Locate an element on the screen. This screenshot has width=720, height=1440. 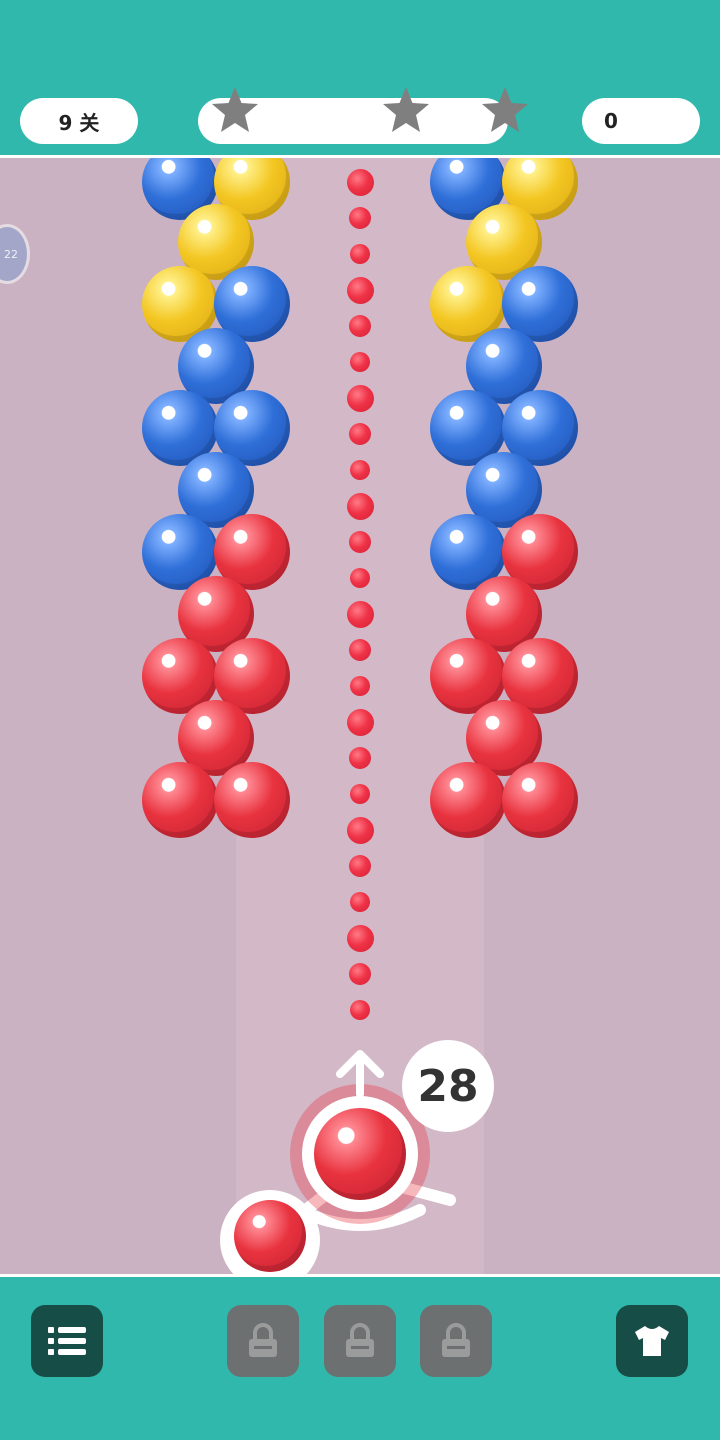
skin-shop-button is located at coordinates (652, 1341).